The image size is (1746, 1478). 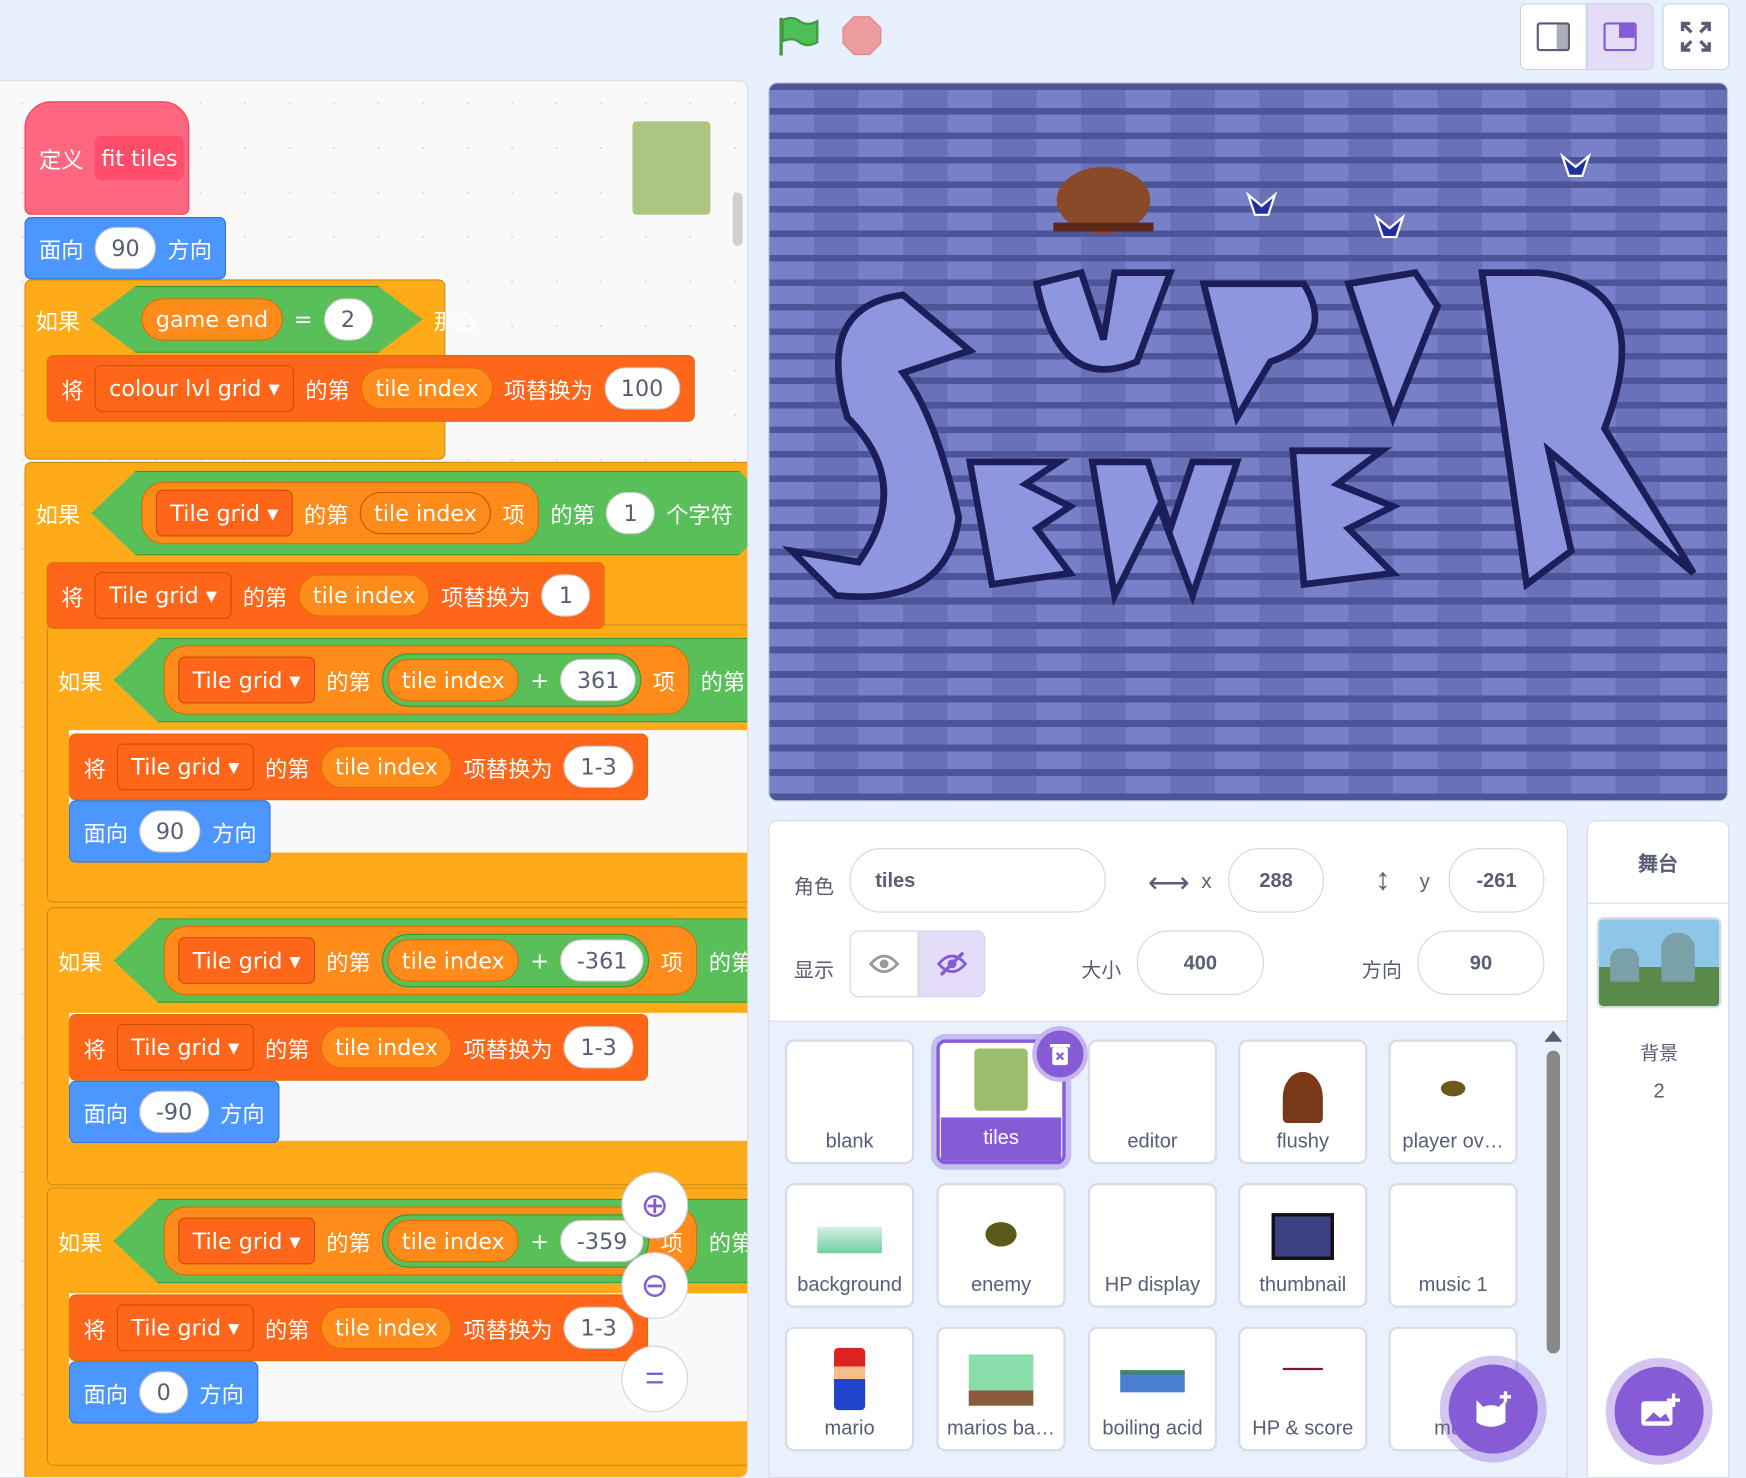 What do you see at coordinates (1383, 878) in the screenshot?
I see `y-arrow-icon: ↕` at bounding box center [1383, 878].